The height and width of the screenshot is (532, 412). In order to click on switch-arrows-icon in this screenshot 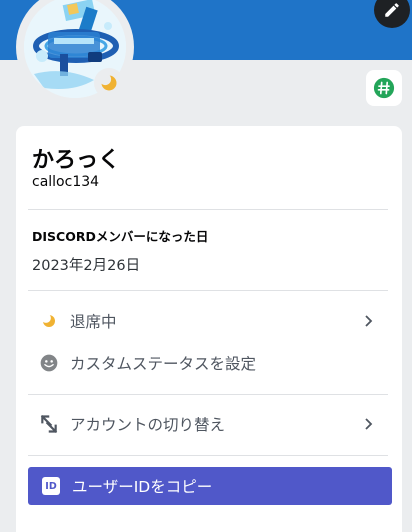, I will do `click(49, 424)`.